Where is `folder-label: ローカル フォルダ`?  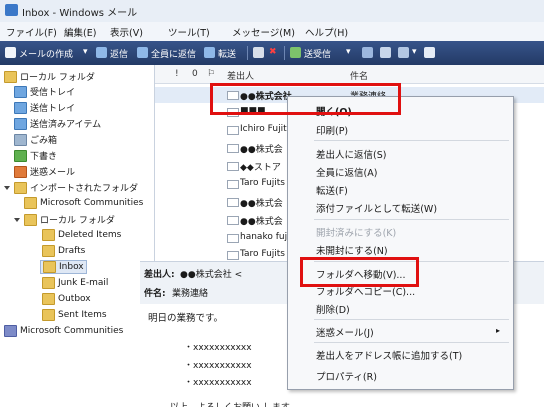 folder-label: ローカル フォルダ is located at coordinates (57, 78).